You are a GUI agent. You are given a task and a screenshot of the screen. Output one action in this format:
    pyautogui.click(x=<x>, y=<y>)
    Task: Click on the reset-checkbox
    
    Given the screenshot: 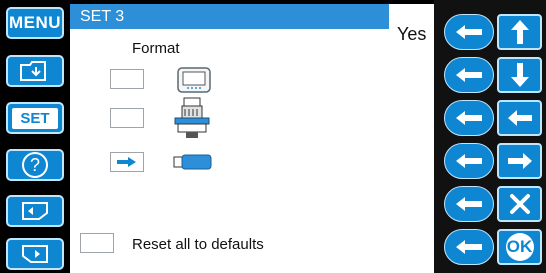 What is the action you would take?
    pyautogui.click(x=97, y=243)
    